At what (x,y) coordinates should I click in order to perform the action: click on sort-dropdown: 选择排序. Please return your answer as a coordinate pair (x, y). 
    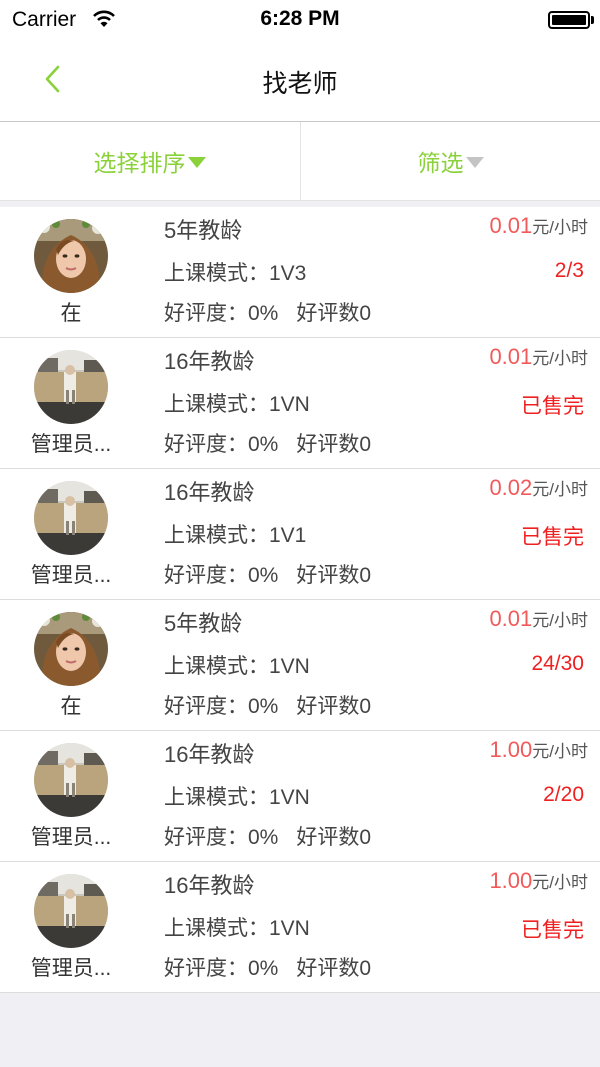
    Looking at the image, I should click on (149, 161).